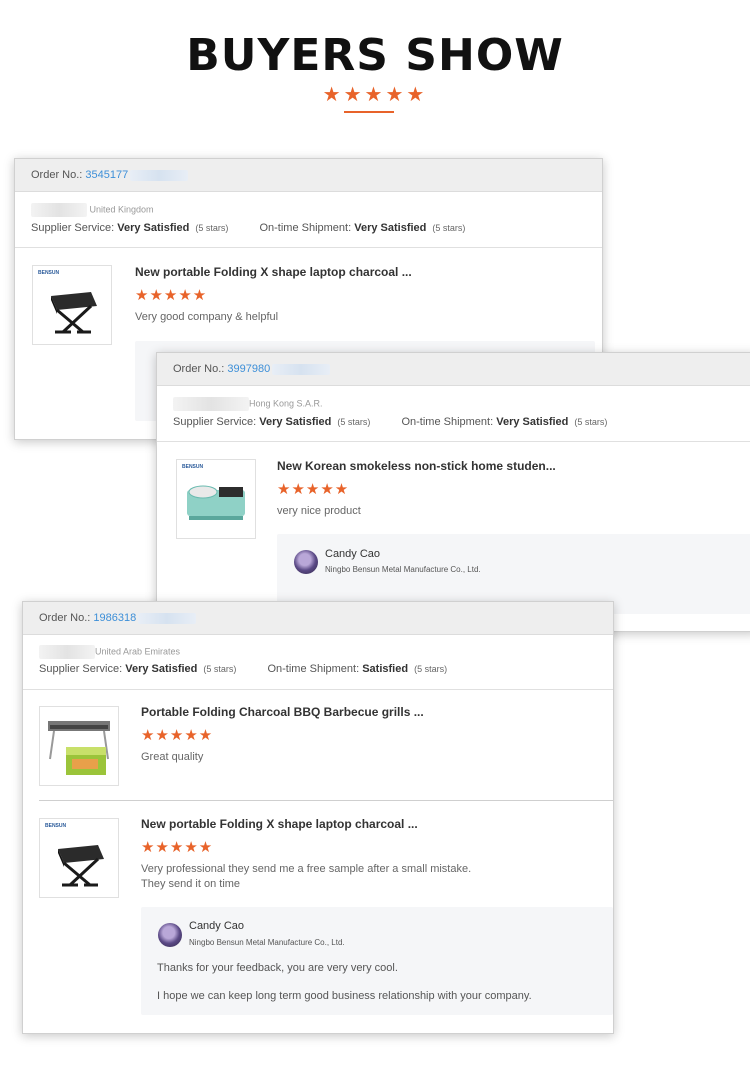  I want to click on review-comment-line-2: They send it on time, so click(191, 884).